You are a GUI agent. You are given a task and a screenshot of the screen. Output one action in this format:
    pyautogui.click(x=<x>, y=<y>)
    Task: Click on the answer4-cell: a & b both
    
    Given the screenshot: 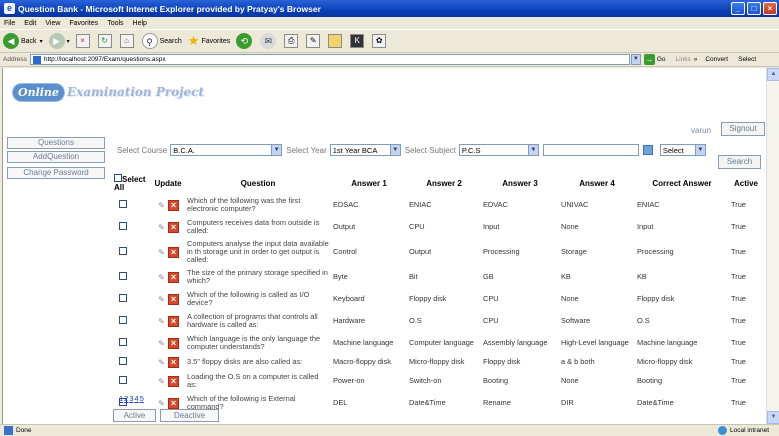 What is the action you would take?
    pyautogui.click(x=578, y=361)
    